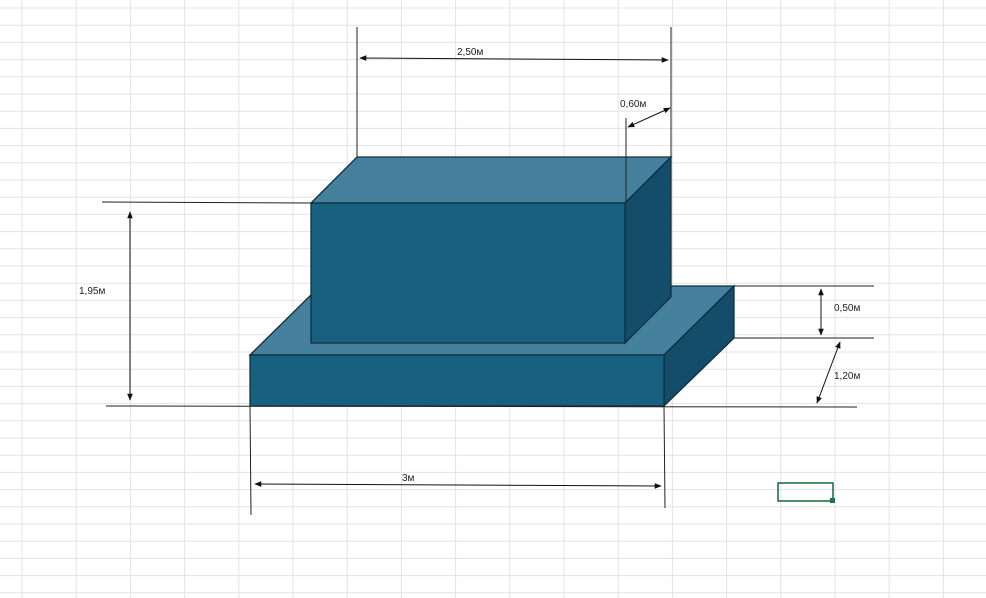 This screenshot has height=598, width=986. Describe the element at coordinates (832, 500) in the screenshot. I see `fill-handle` at that location.